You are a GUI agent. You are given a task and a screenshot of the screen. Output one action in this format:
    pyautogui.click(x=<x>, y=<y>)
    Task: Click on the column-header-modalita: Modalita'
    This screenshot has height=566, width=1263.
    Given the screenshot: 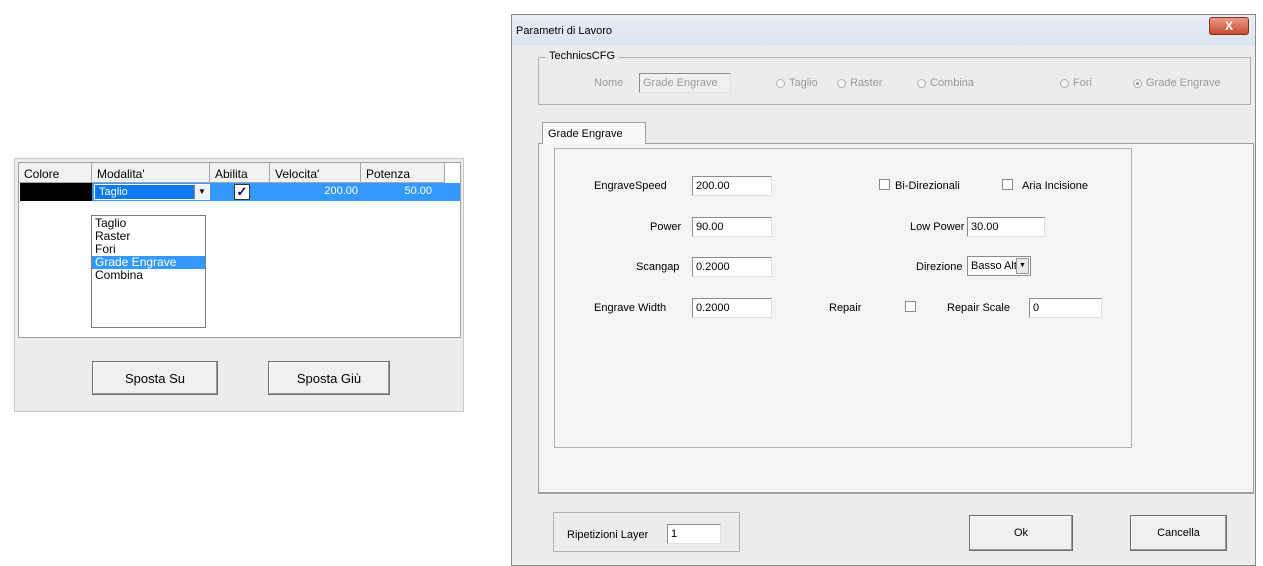 What is the action you would take?
    pyautogui.click(x=151, y=173)
    